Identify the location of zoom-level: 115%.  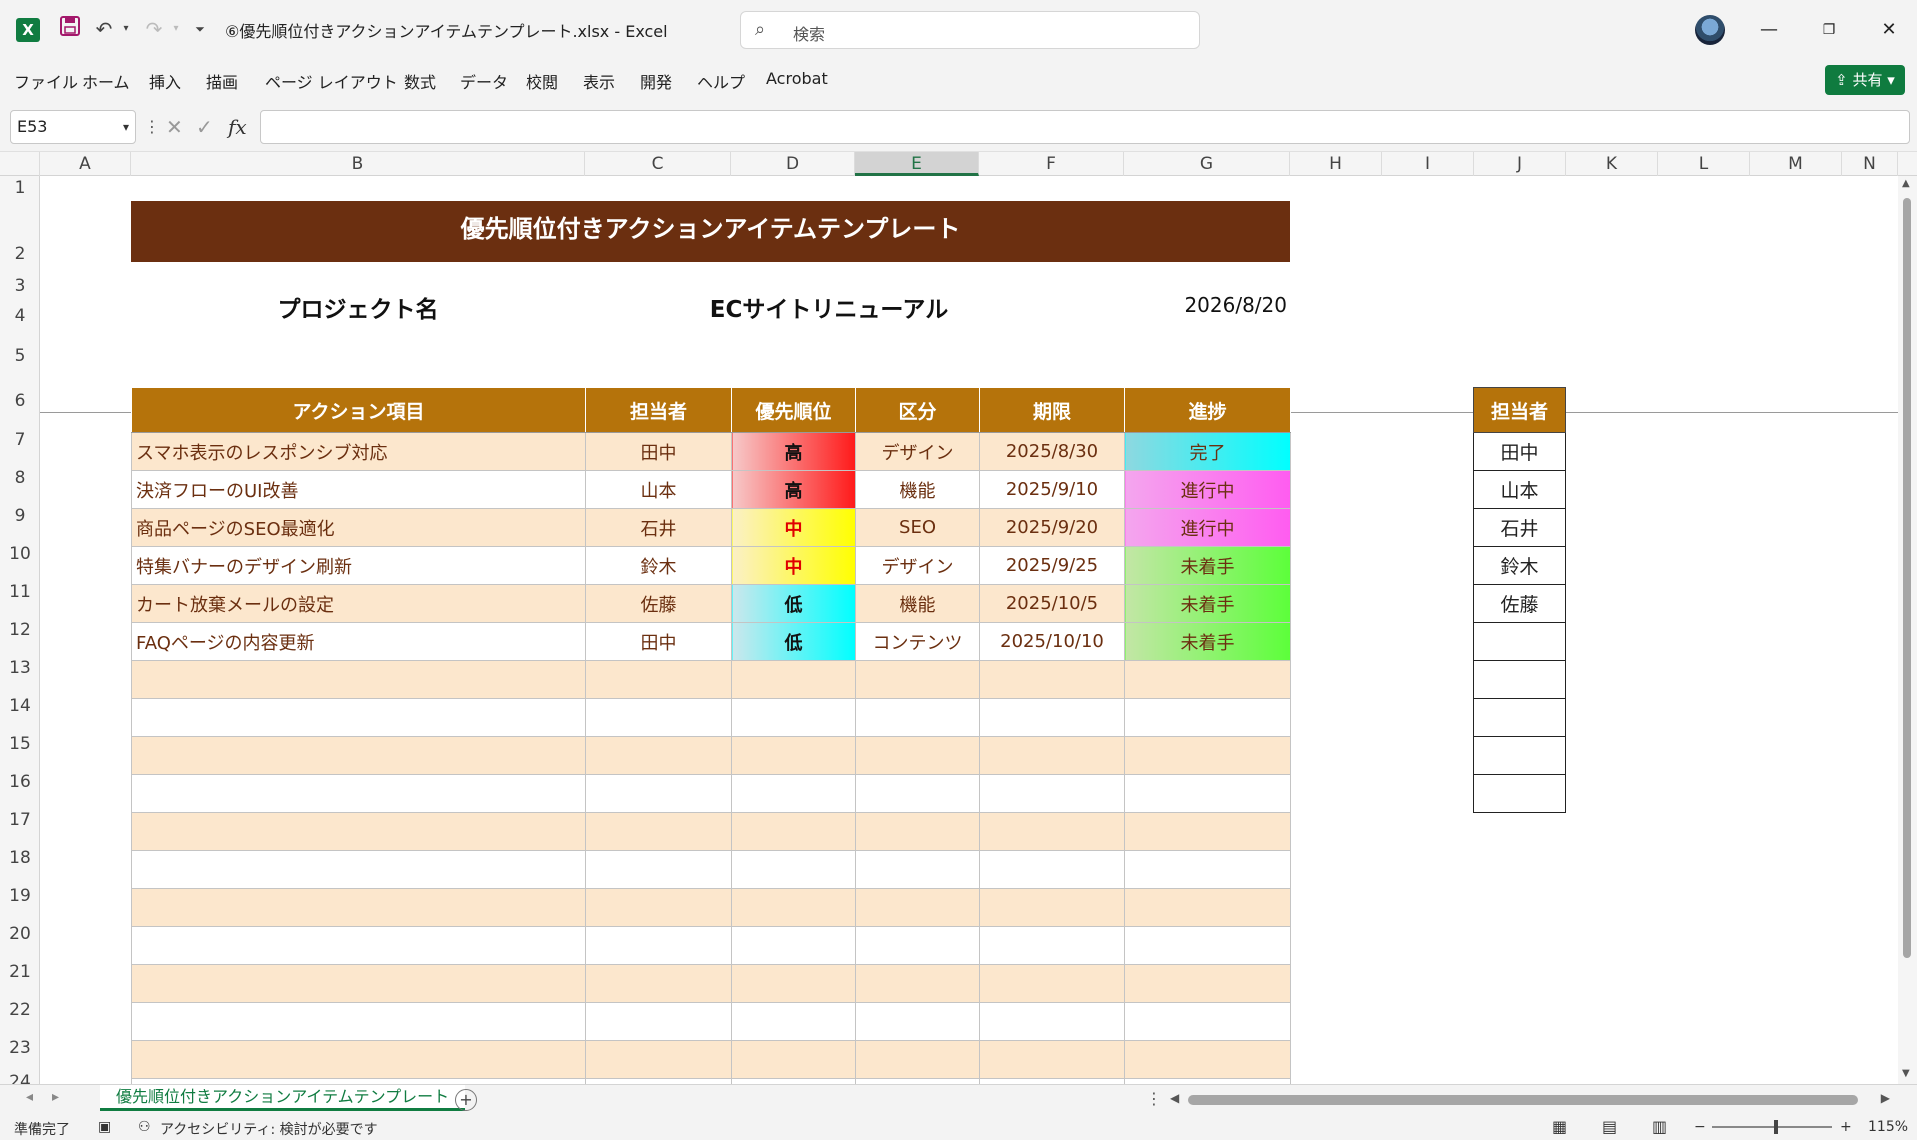
(1888, 1127).